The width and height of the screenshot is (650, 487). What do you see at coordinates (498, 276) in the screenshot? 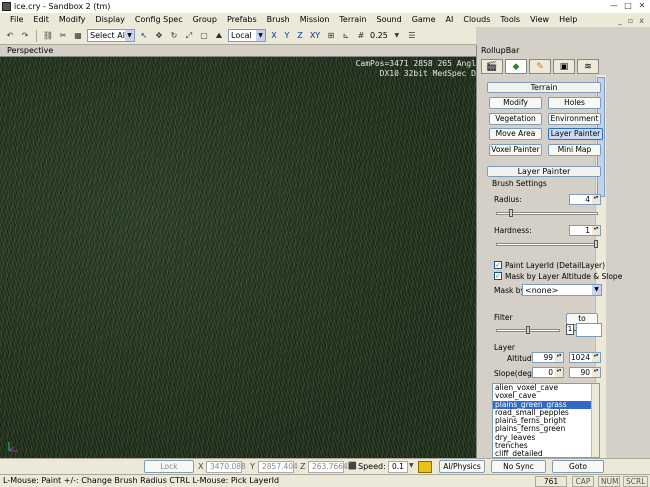
I see `mask-altitude-checkbox: ✓` at bounding box center [498, 276].